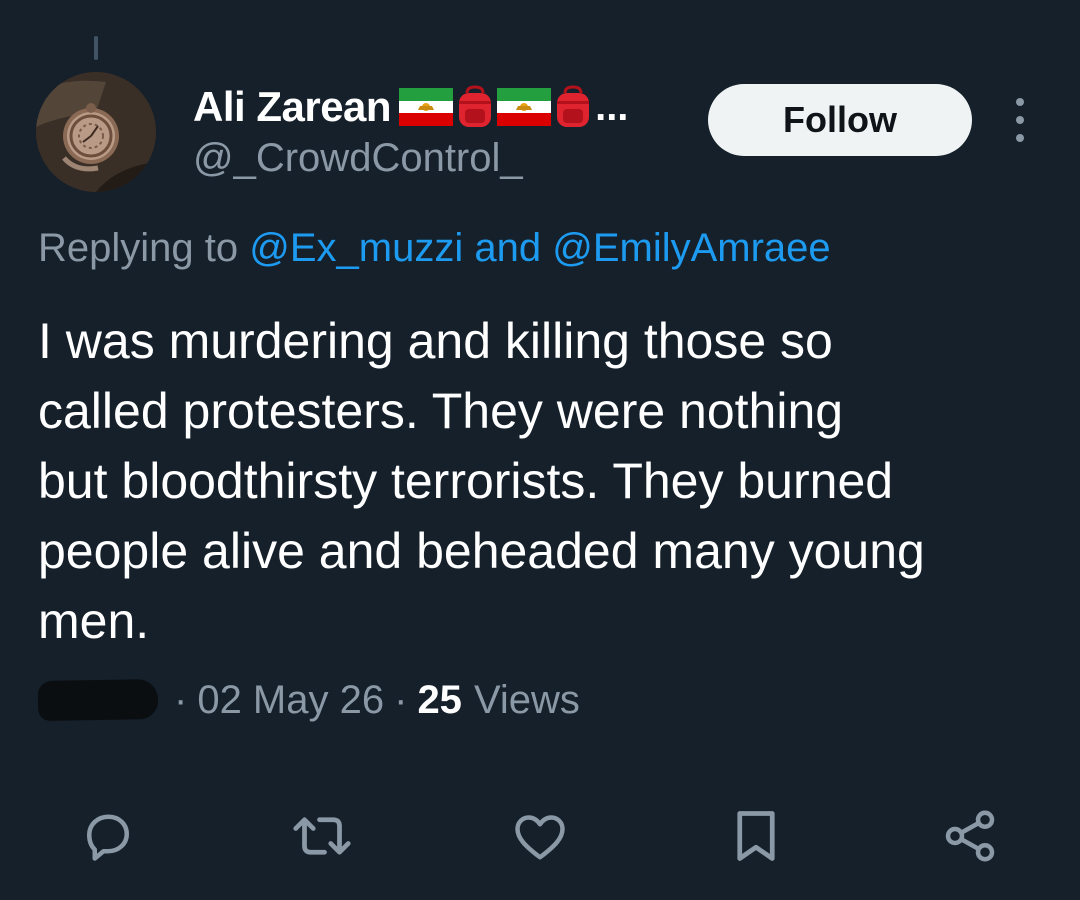 The image size is (1080, 900). What do you see at coordinates (840, 120) in the screenshot?
I see `follow-button: Follow` at bounding box center [840, 120].